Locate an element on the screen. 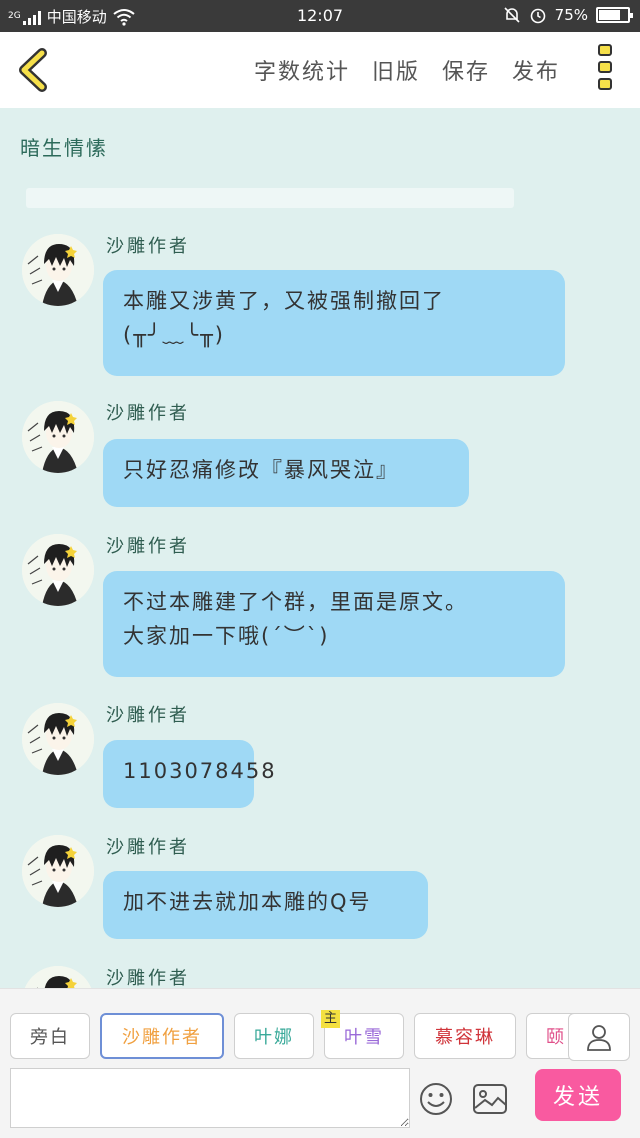  character-name: 旁白 is located at coordinates (50, 1037).